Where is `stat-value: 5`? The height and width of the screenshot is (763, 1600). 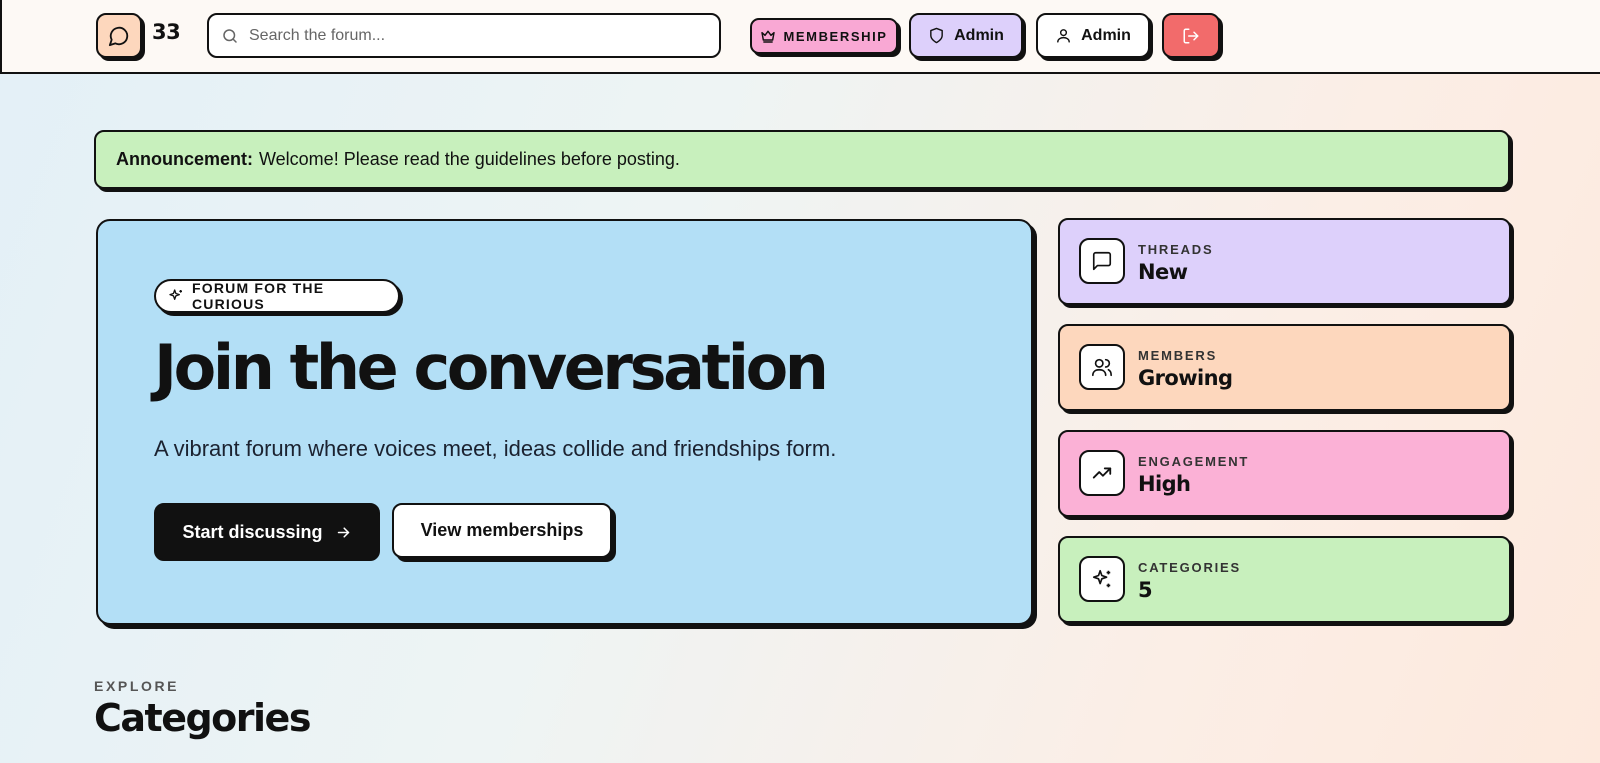 stat-value: 5 is located at coordinates (1145, 590).